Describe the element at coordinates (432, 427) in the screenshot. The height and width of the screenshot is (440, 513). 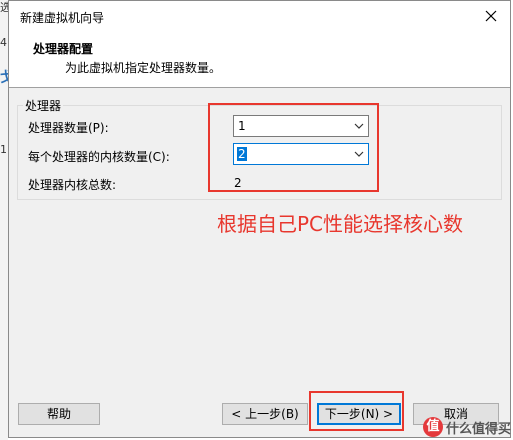
I see `watermark-logo-icon: 值` at that location.